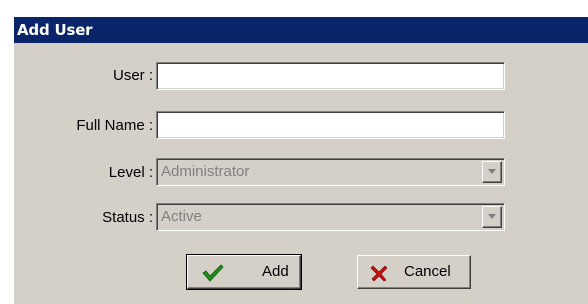 This screenshot has height=304, width=588. Describe the element at coordinates (427, 271) in the screenshot. I see `cancel-button-label: Cancel` at that location.